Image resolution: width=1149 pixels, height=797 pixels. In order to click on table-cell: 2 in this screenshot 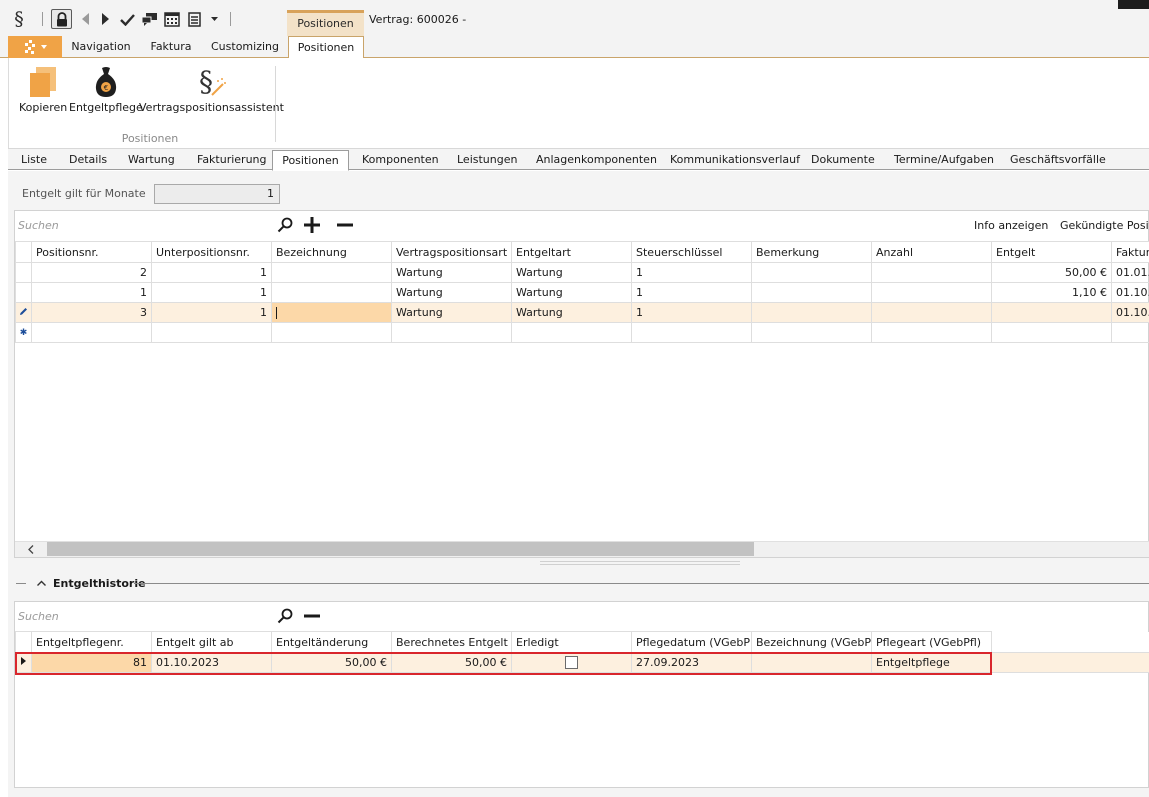, I will do `click(91, 272)`.